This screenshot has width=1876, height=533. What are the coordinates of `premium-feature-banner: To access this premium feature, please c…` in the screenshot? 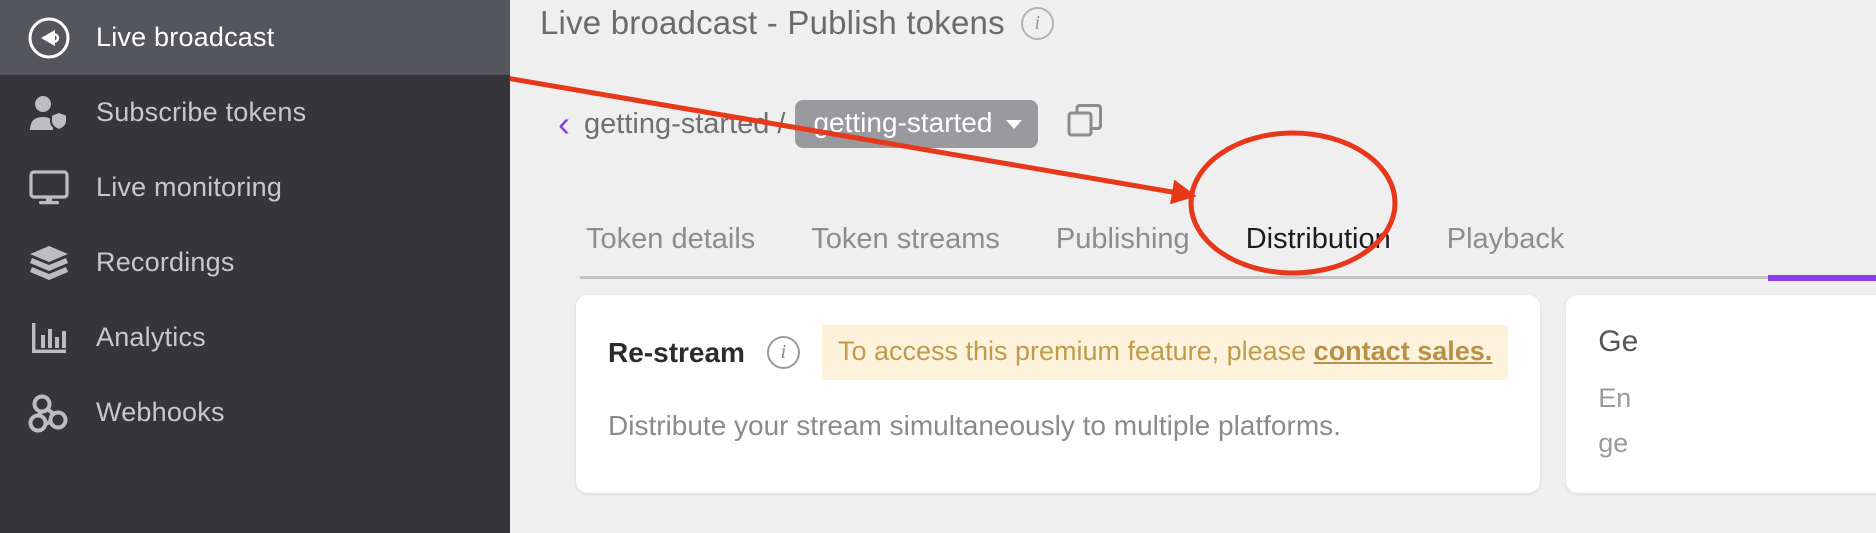 It's located at (1165, 352).